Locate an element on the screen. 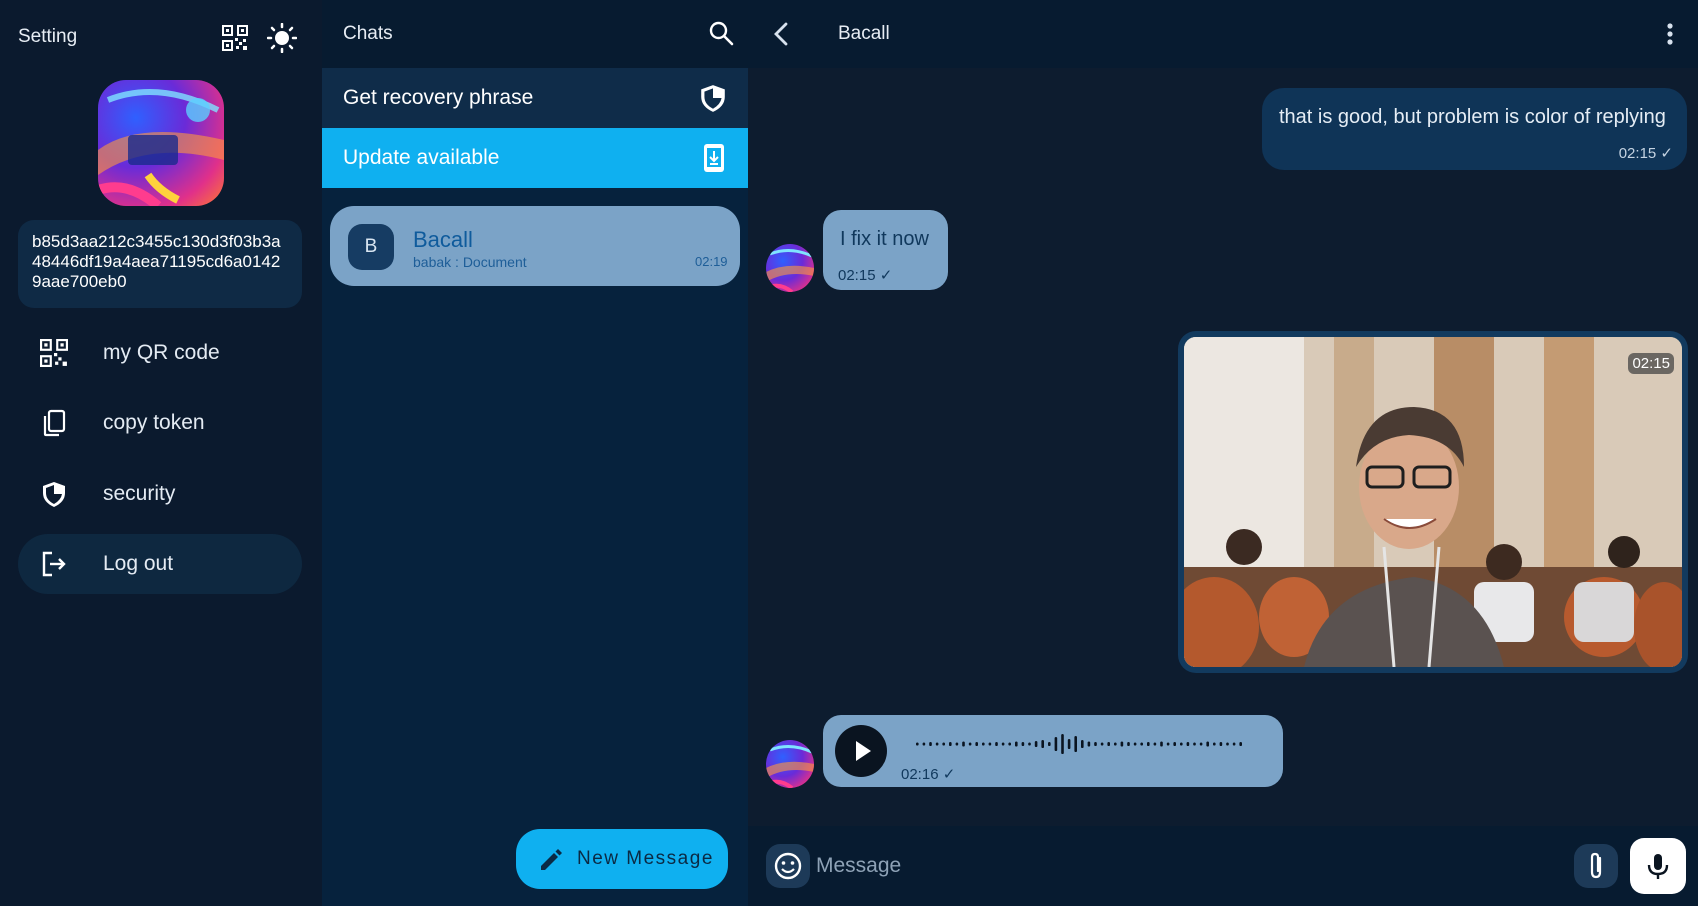  more-vert-icon is located at coordinates (1670, 34).